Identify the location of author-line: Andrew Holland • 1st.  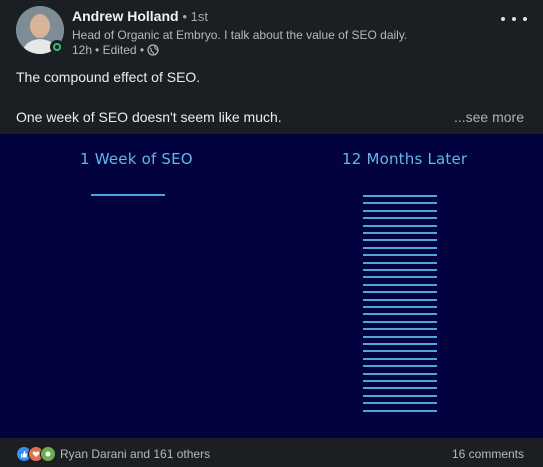
(140, 16).